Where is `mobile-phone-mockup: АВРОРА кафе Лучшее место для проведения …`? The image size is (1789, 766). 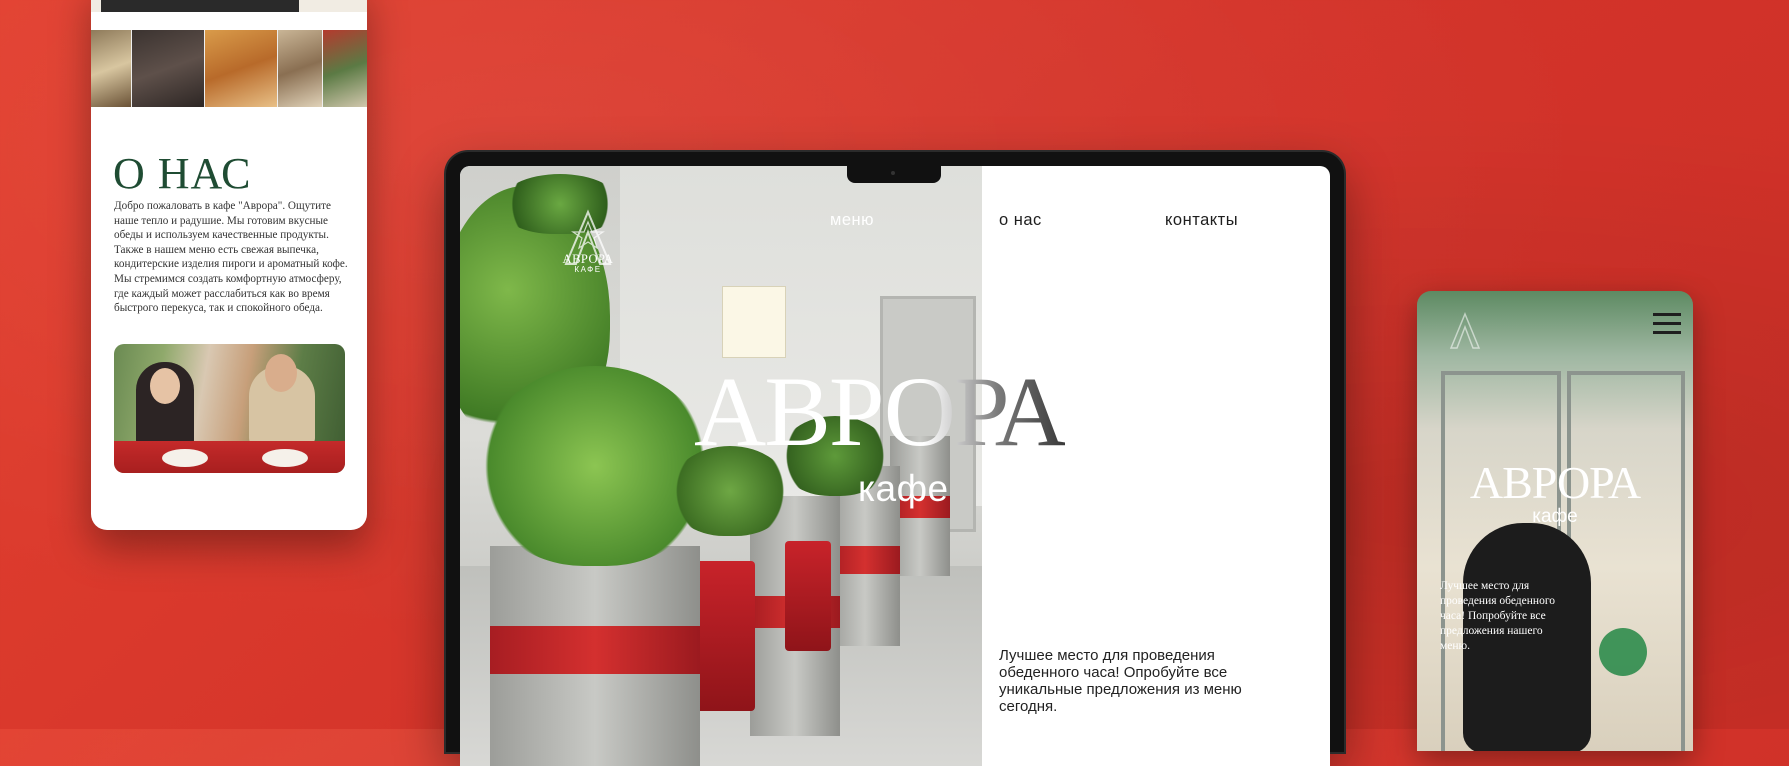 mobile-phone-mockup: АВРОРА кафе Лучшее место для проведения … is located at coordinates (1555, 521).